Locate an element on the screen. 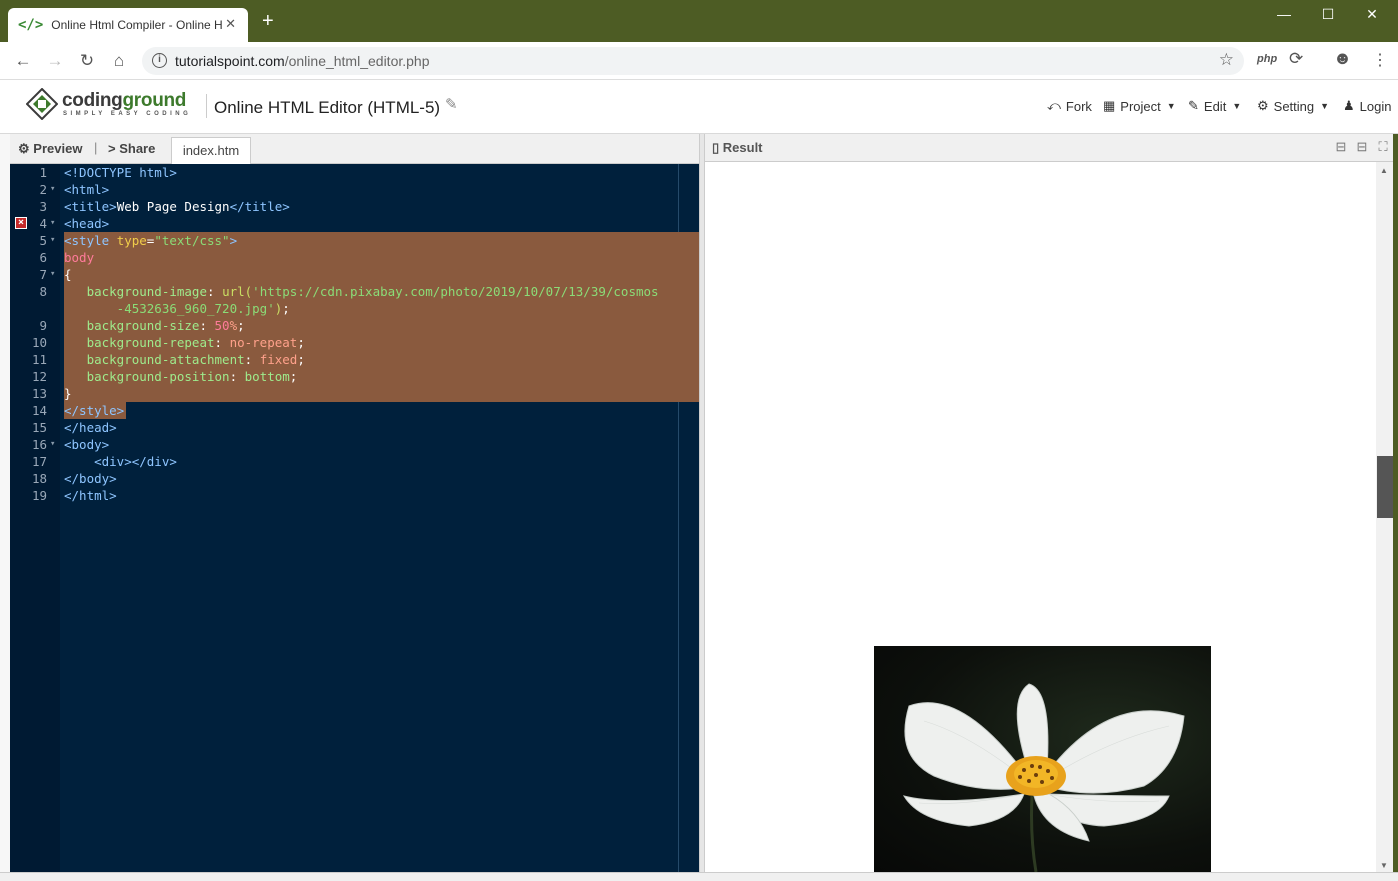  edit-menu: ✎ Edit ▼ is located at coordinates (1214, 106).